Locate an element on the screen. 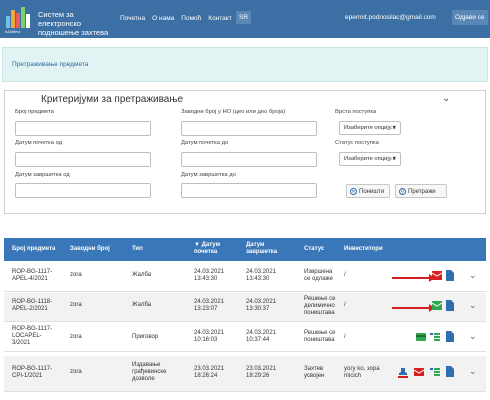 The height and width of the screenshot is (400, 490). case-number-part: 3/2021 is located at coordinates (21, 343).